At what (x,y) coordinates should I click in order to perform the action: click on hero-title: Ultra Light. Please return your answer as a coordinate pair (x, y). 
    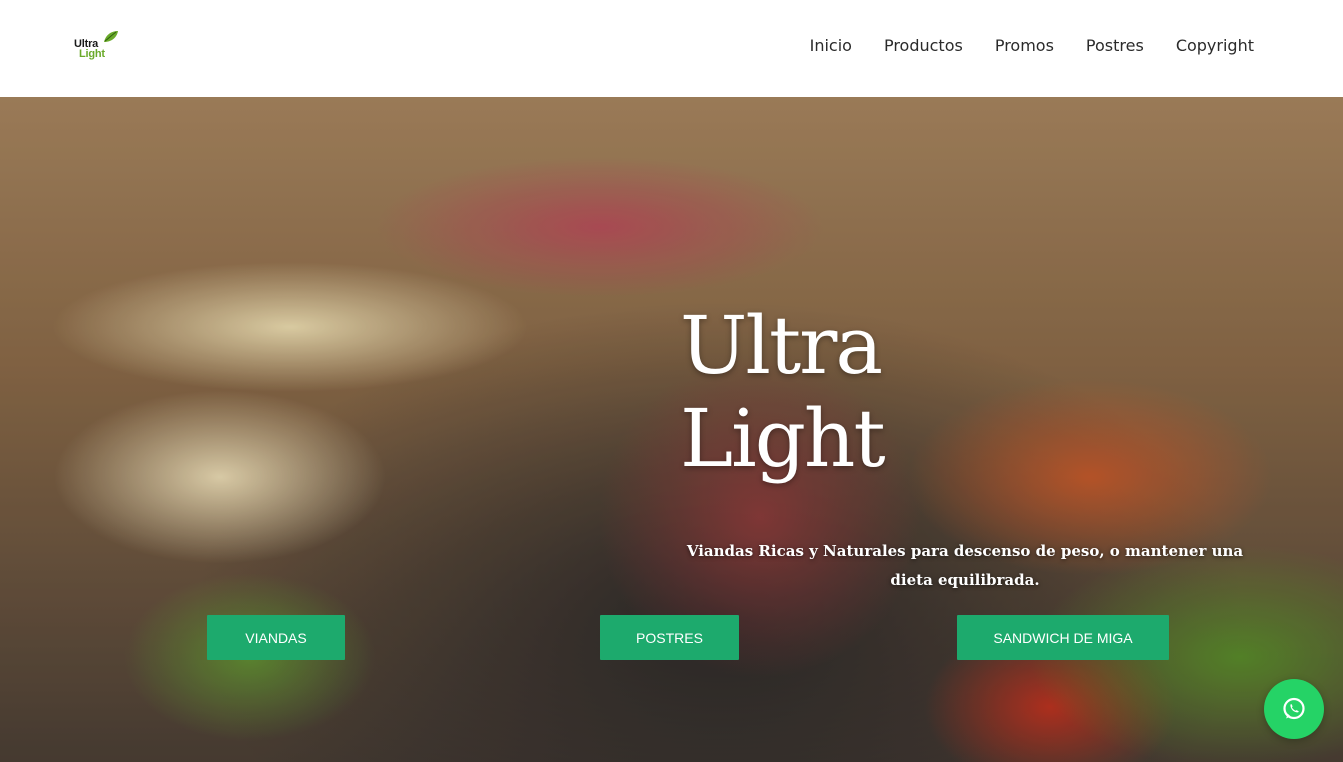
    Looking at the image, I should click on (840, 392).